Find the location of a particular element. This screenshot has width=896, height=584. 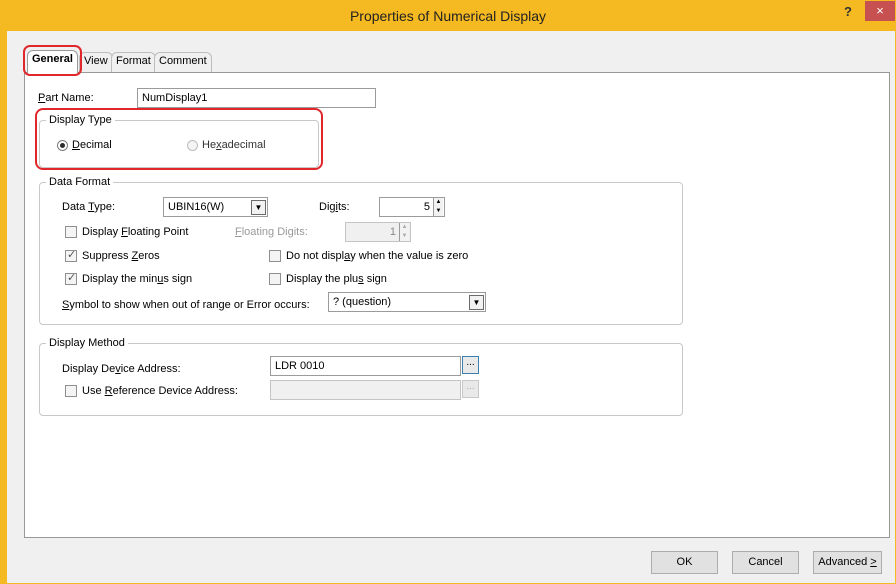

tab-highlight-annotation is located at coordinates (52, 60).